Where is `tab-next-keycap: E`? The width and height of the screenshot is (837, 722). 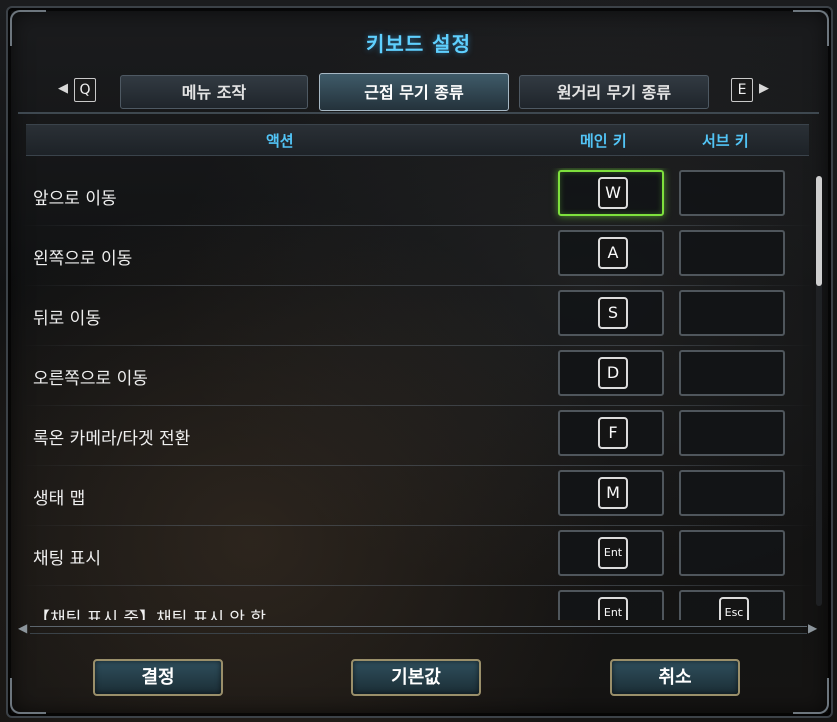
tab-next-keycap: E is located at coordinates (742, 90).